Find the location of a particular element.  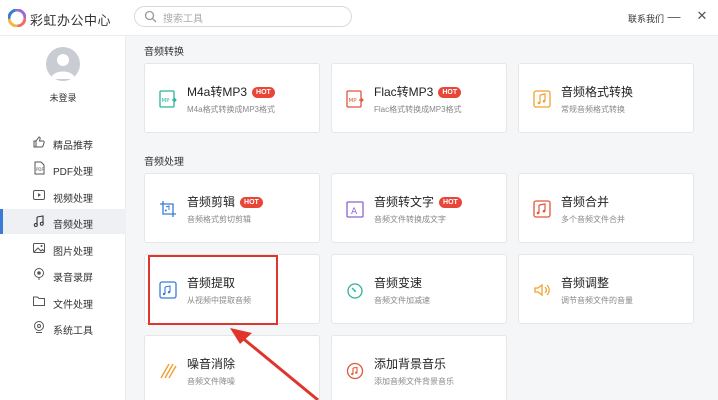

tool-card-audio-to-text: A 音频转文字 HOT 音频文件转换成文字 is located at coordinates (419, 208).